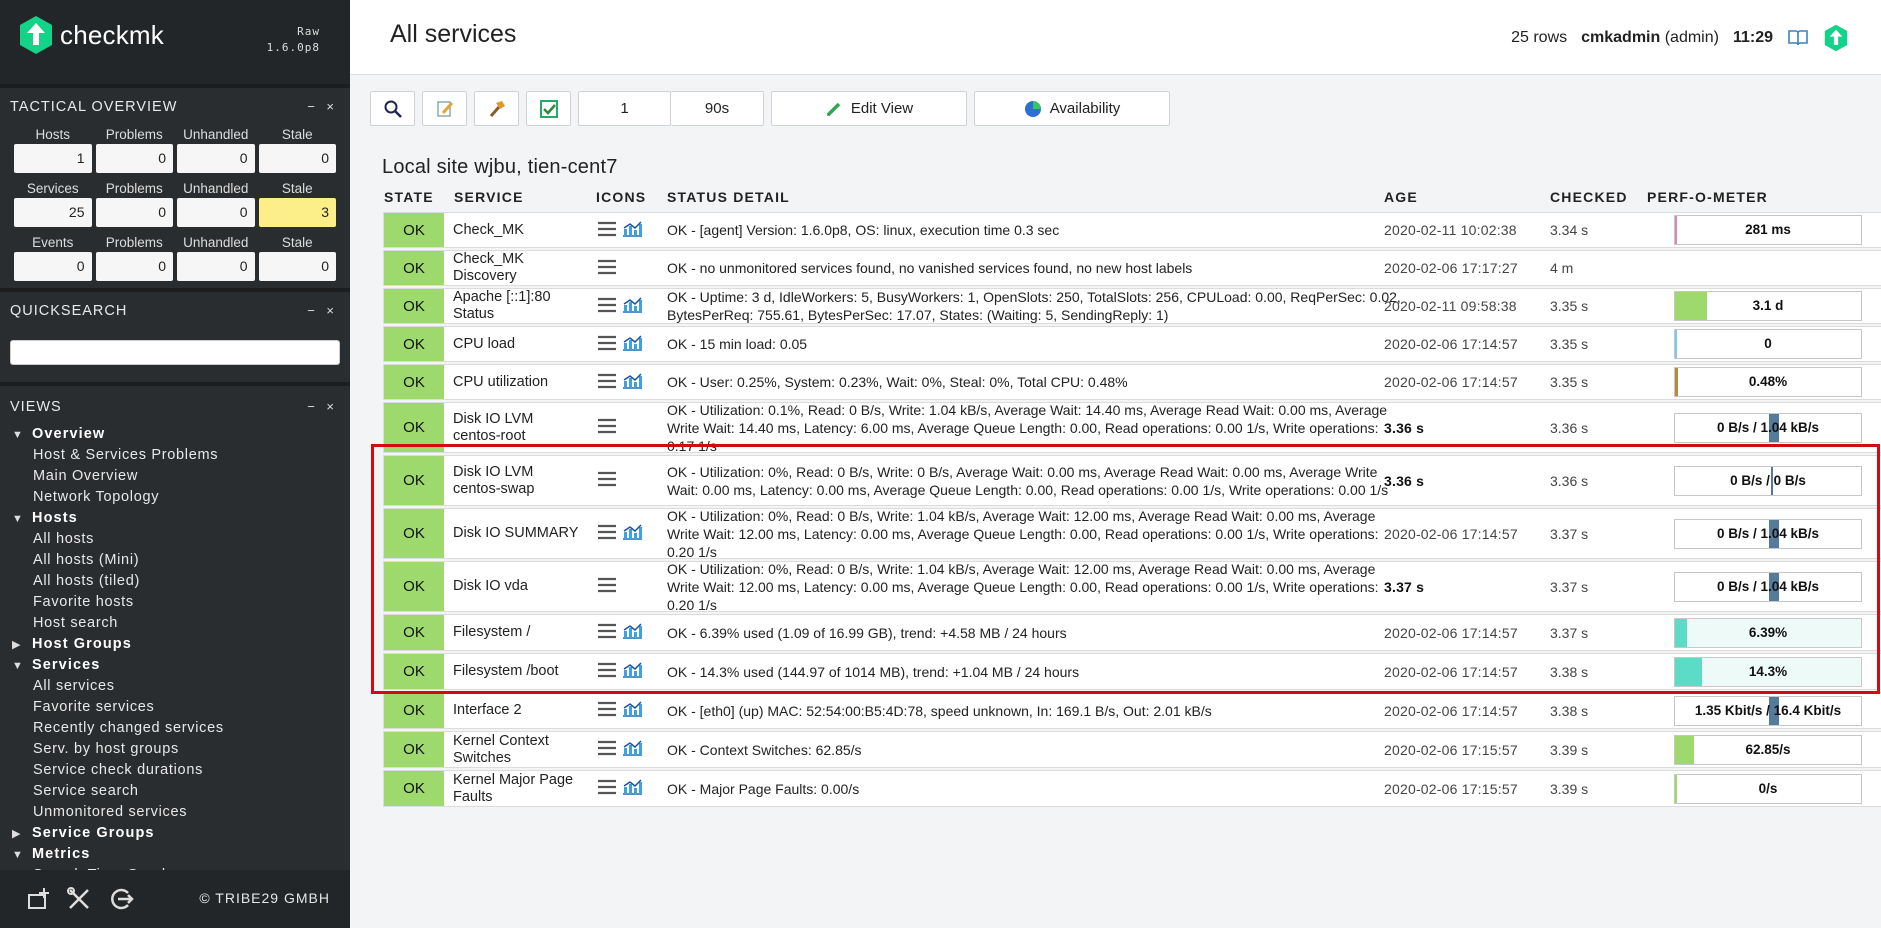 This screenshot has height=928, width=1881. I want to click on views-item: Service search, so click(177, 791).